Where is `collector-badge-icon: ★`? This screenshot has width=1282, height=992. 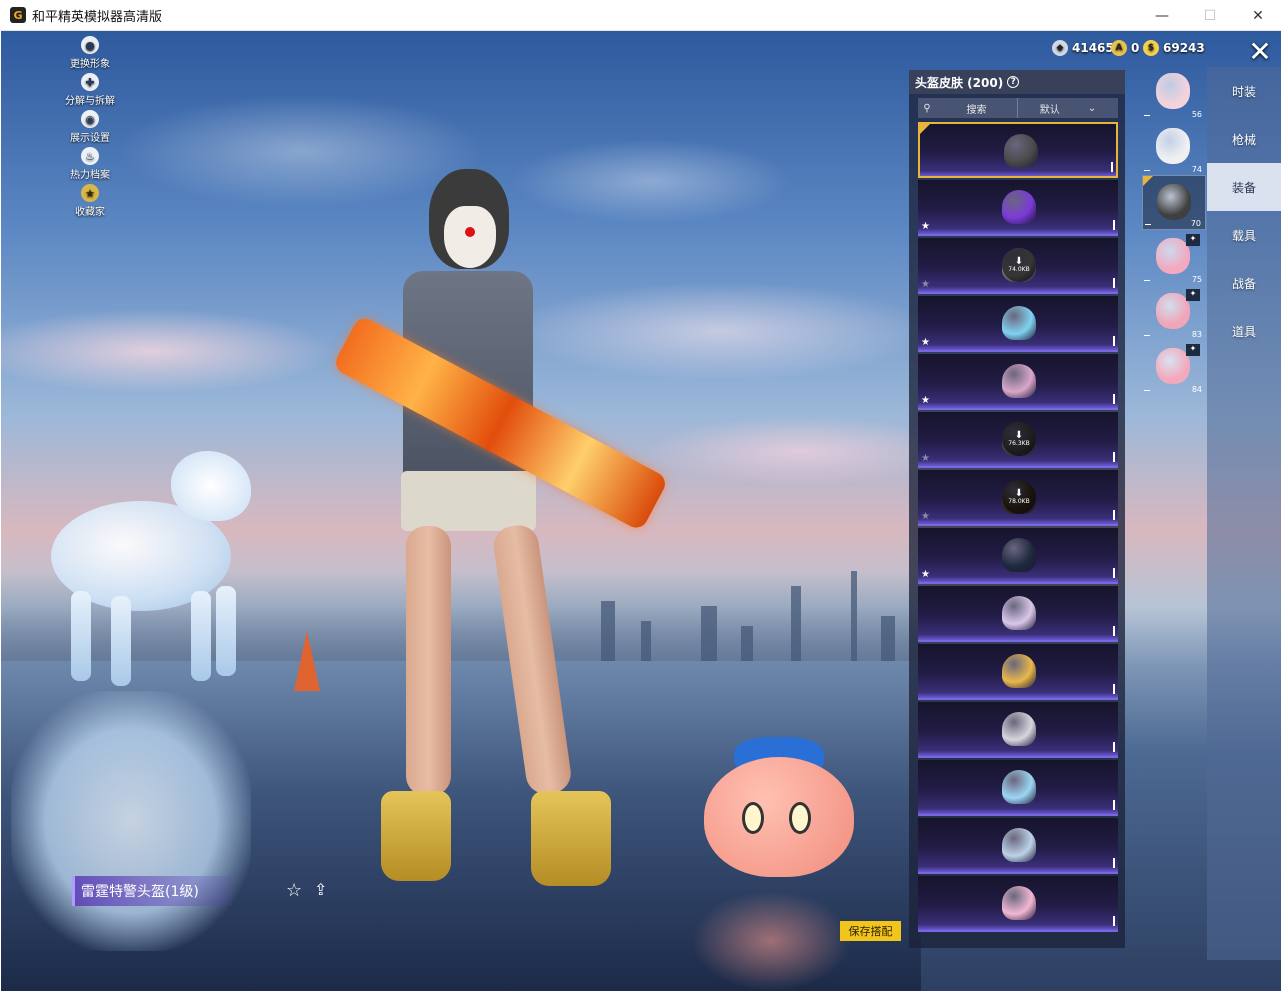 collector-badge-icon: ★ is located at coordinates (90, 193).